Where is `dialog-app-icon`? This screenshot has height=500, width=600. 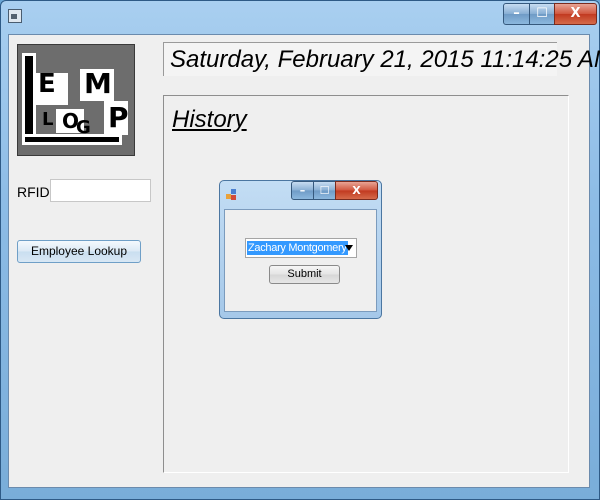
dialog-app-icon is located at coordinates (232, 195).